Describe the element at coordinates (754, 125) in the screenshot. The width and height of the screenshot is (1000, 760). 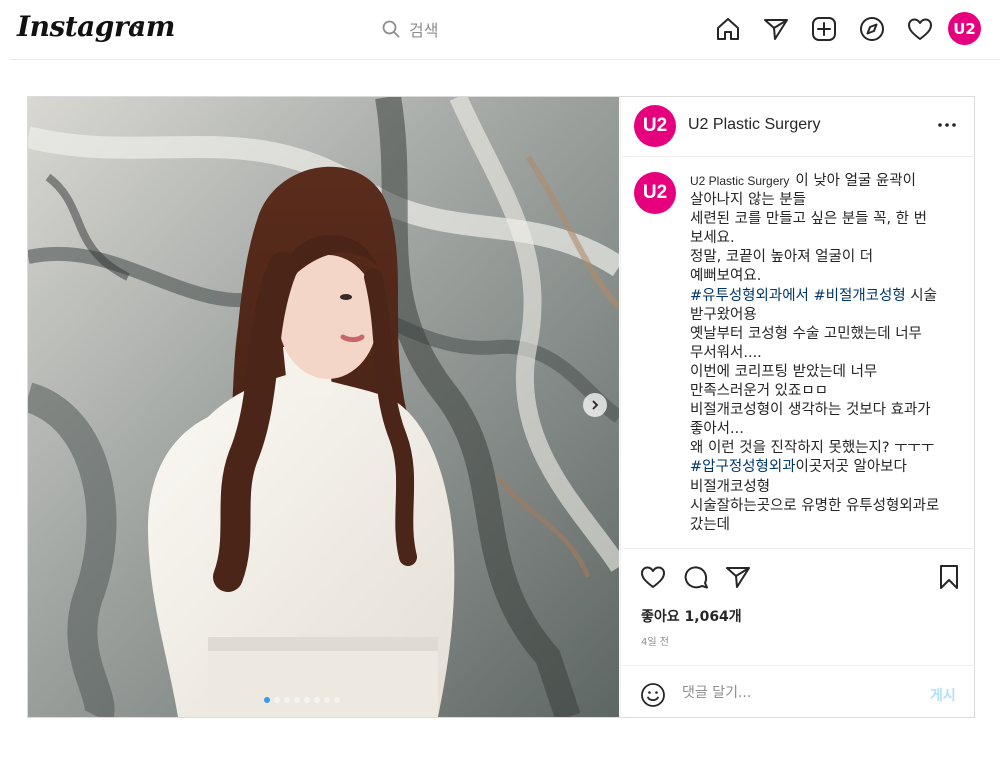
I see `account-name: U2 Plastic Surgery` at that location.